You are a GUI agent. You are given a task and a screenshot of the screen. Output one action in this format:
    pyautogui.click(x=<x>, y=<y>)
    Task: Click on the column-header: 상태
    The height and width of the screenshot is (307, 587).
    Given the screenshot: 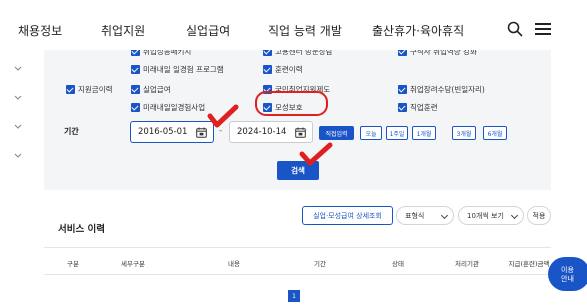 What is the action you would take?
    pyautogui.click(x=398, y=264)
    